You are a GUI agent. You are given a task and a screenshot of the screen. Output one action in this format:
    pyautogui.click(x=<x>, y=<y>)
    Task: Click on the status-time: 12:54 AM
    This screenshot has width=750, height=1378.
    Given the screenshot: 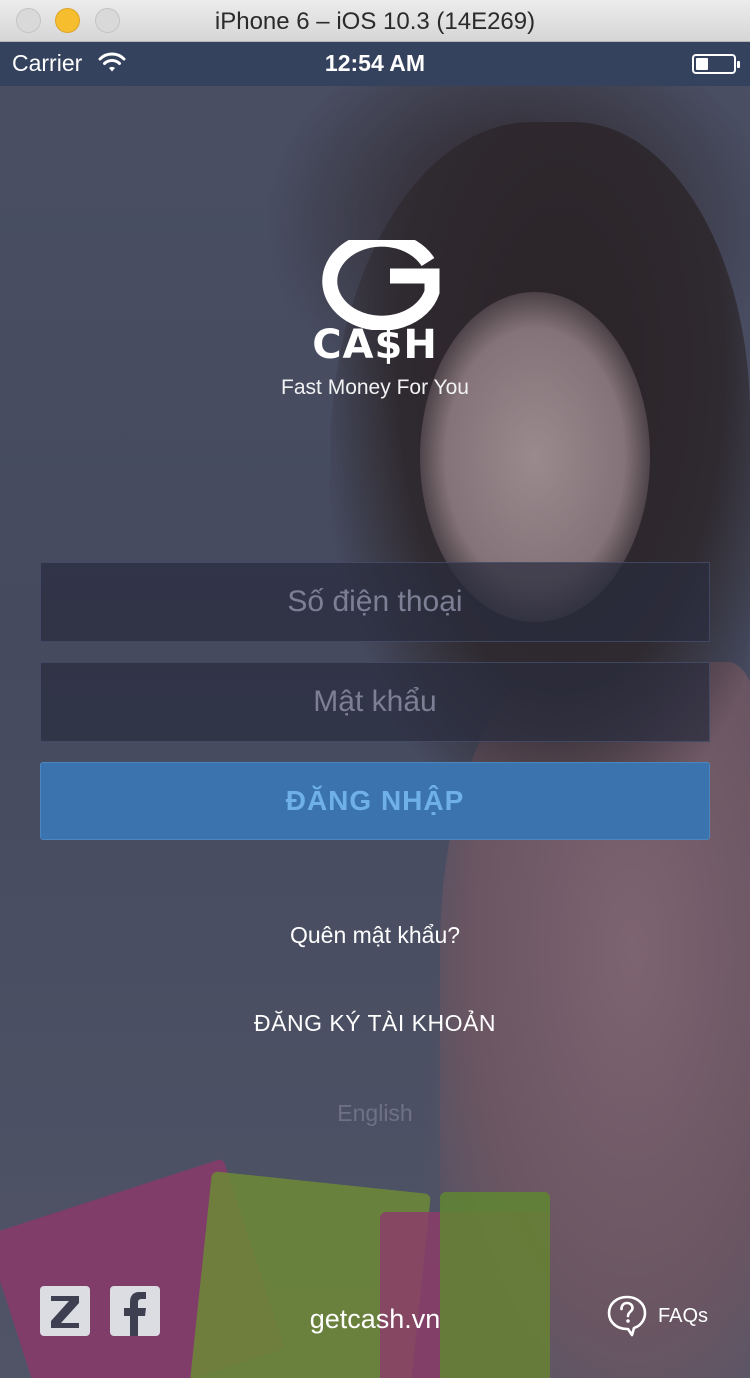 What is the action you would take?
    pyautogui.click(x=375, y=63)
    